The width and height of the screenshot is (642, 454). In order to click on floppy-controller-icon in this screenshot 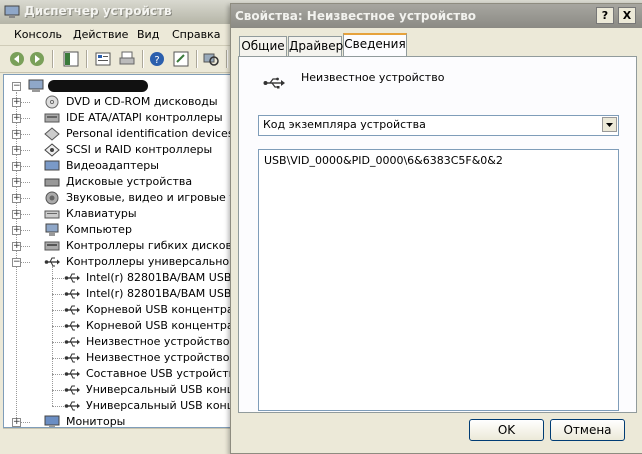, I will do `click(52, 246)`.